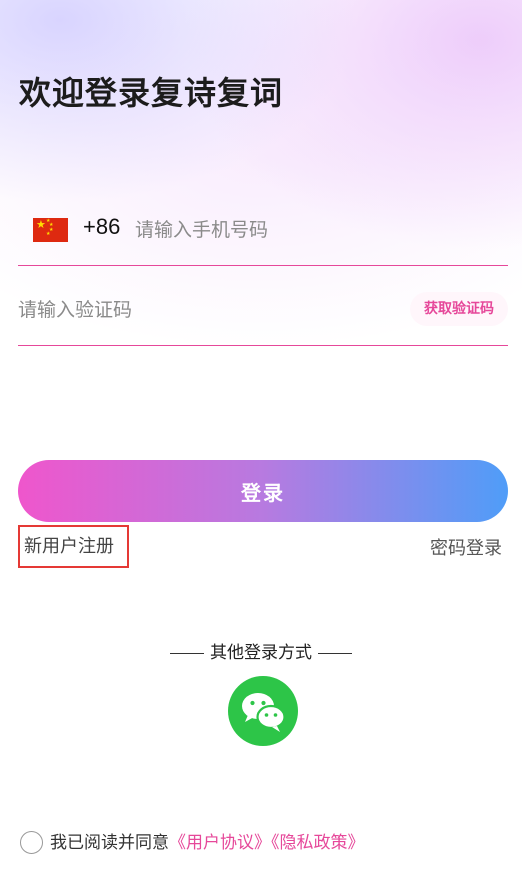  I want to click on phone-row: ★ ★ ★ ★ ★ +86, so click(263, 233).